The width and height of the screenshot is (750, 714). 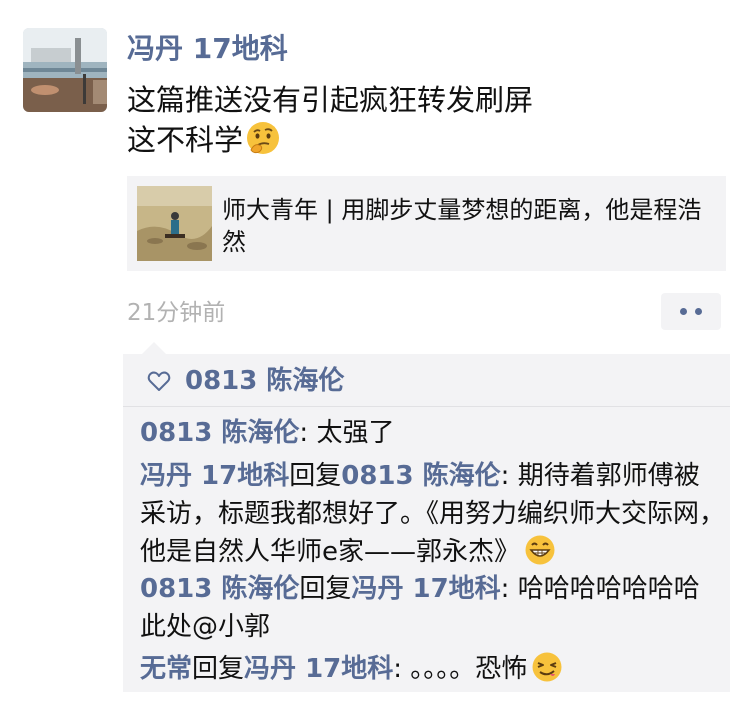 I want to click on heart-icon, so click(x=159, y=381).